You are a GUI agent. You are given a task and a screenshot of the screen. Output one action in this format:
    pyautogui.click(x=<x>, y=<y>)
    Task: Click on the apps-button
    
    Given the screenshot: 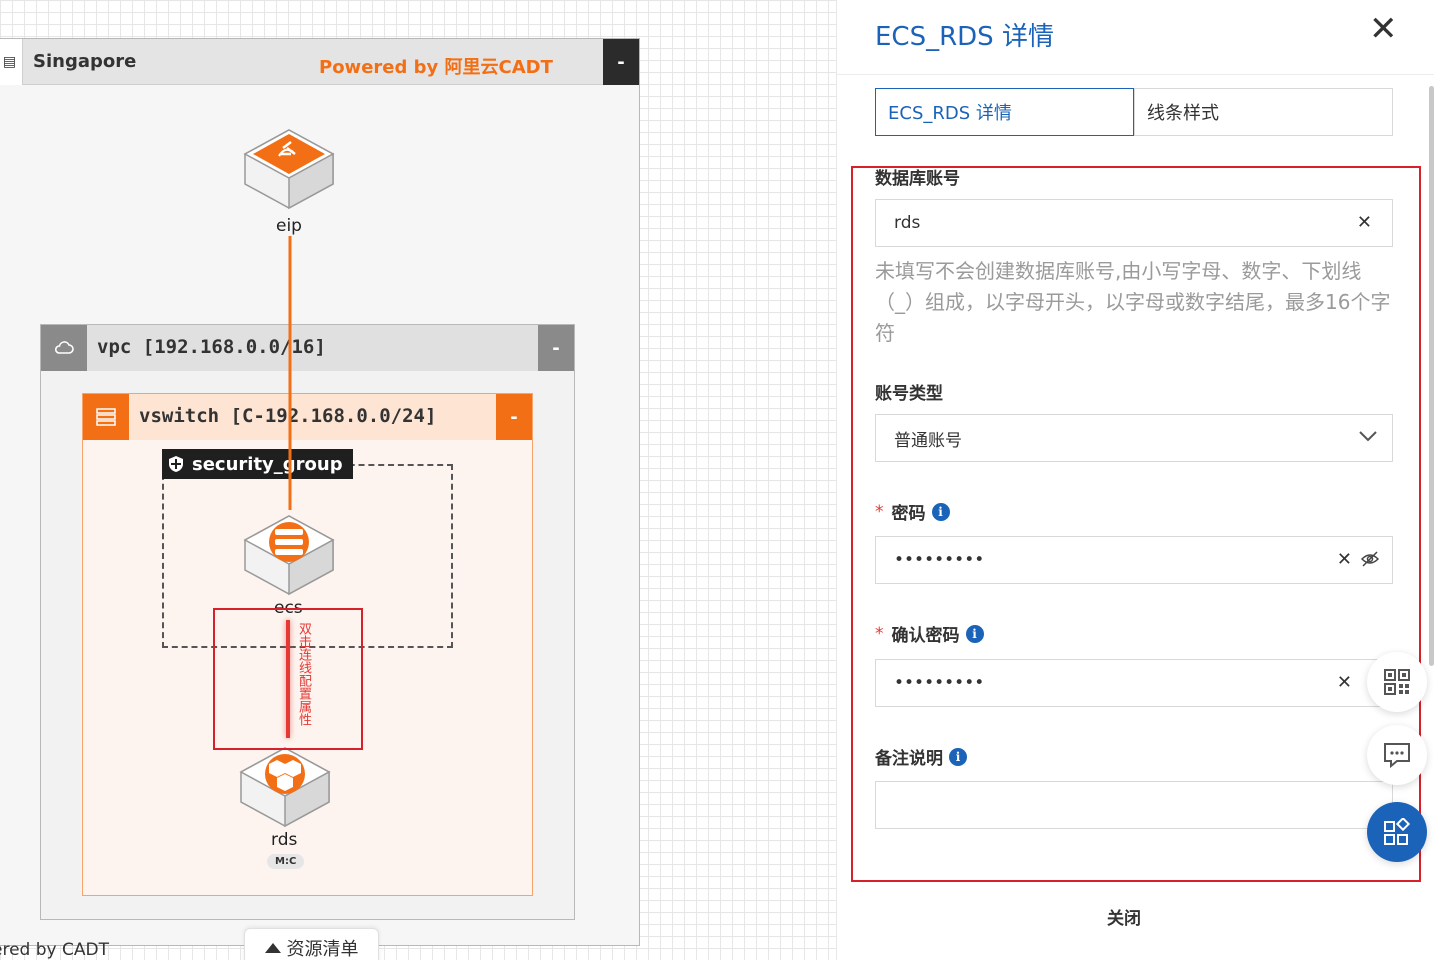 What is the action you would take?
    pyautogui.click(x=1397, y=832)
    